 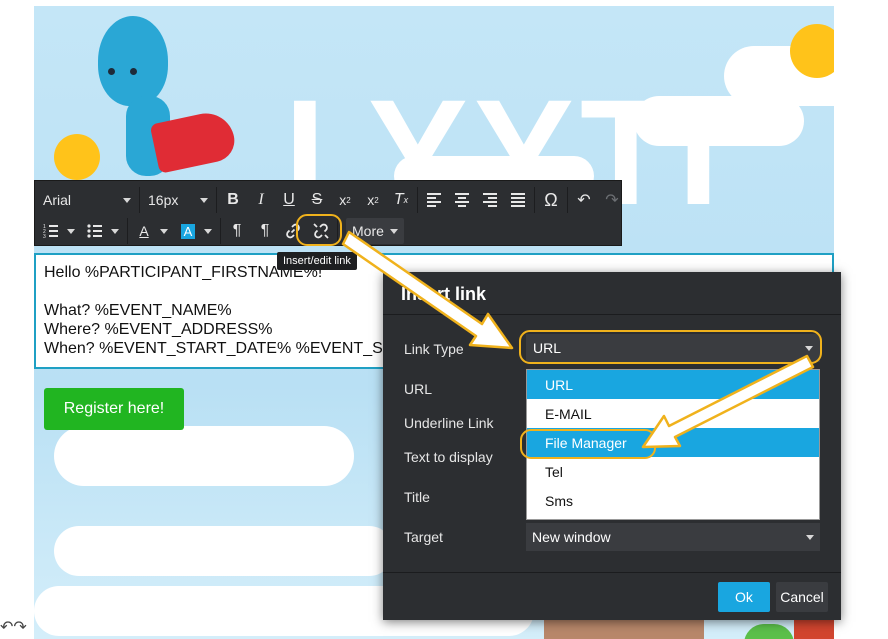 What do you see at coordinates (368, 231) in the screenshot?
I see `more-label: More` at bounding box center [368, 231].